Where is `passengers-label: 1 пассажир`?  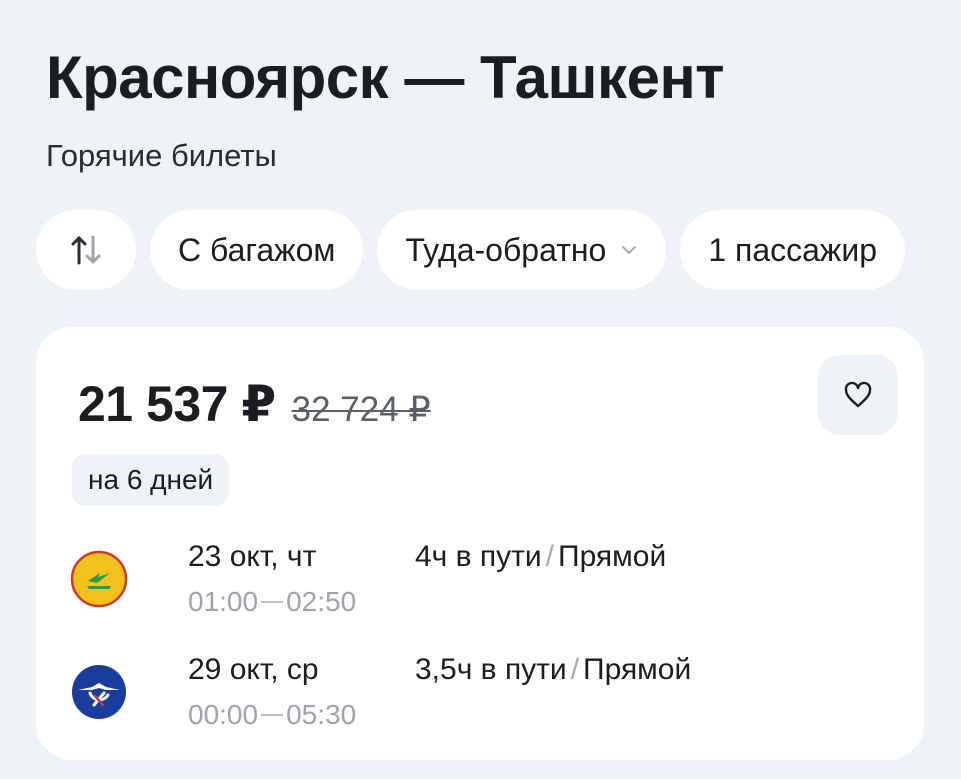
passengers-label: 1 пассажир is located at coordinates (792, 249).